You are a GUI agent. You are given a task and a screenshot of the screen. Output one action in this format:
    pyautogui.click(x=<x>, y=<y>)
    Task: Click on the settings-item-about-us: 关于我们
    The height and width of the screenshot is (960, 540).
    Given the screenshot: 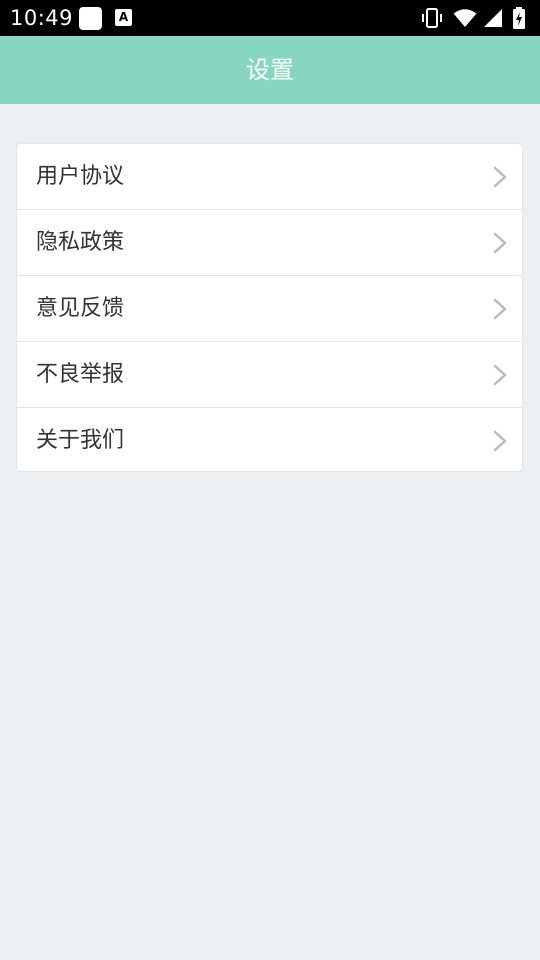 What is the action you would take?
    pyautogui.click(x=269, y=439)
    